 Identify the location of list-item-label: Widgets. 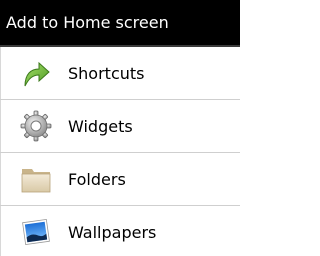
(100, 126).